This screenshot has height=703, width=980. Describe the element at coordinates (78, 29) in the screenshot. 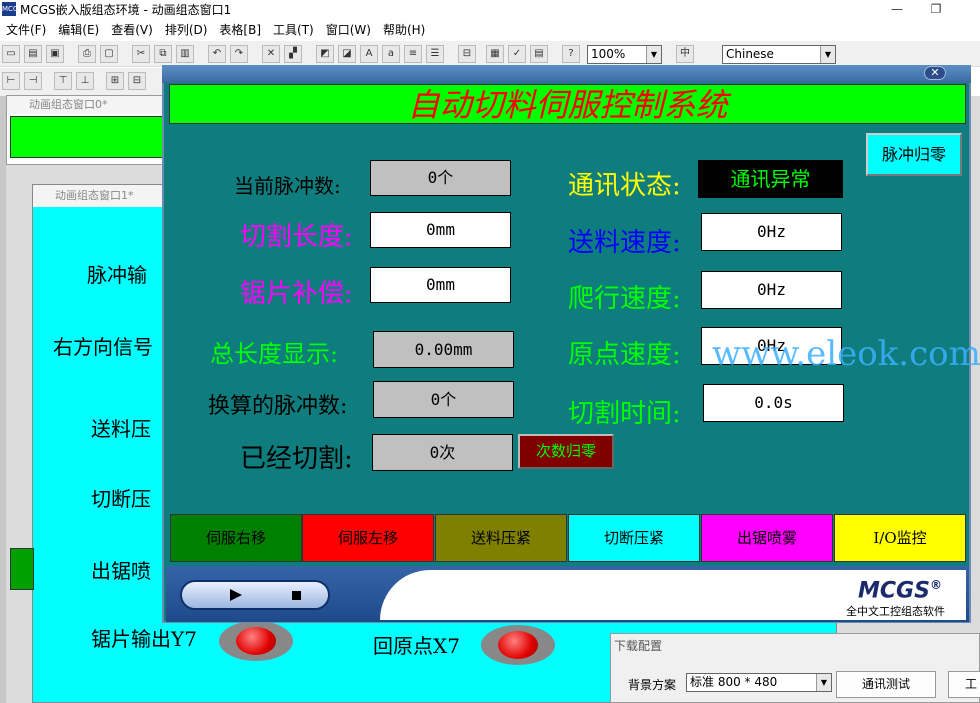

I see `menu-edit: 编辑(E)` at that location.